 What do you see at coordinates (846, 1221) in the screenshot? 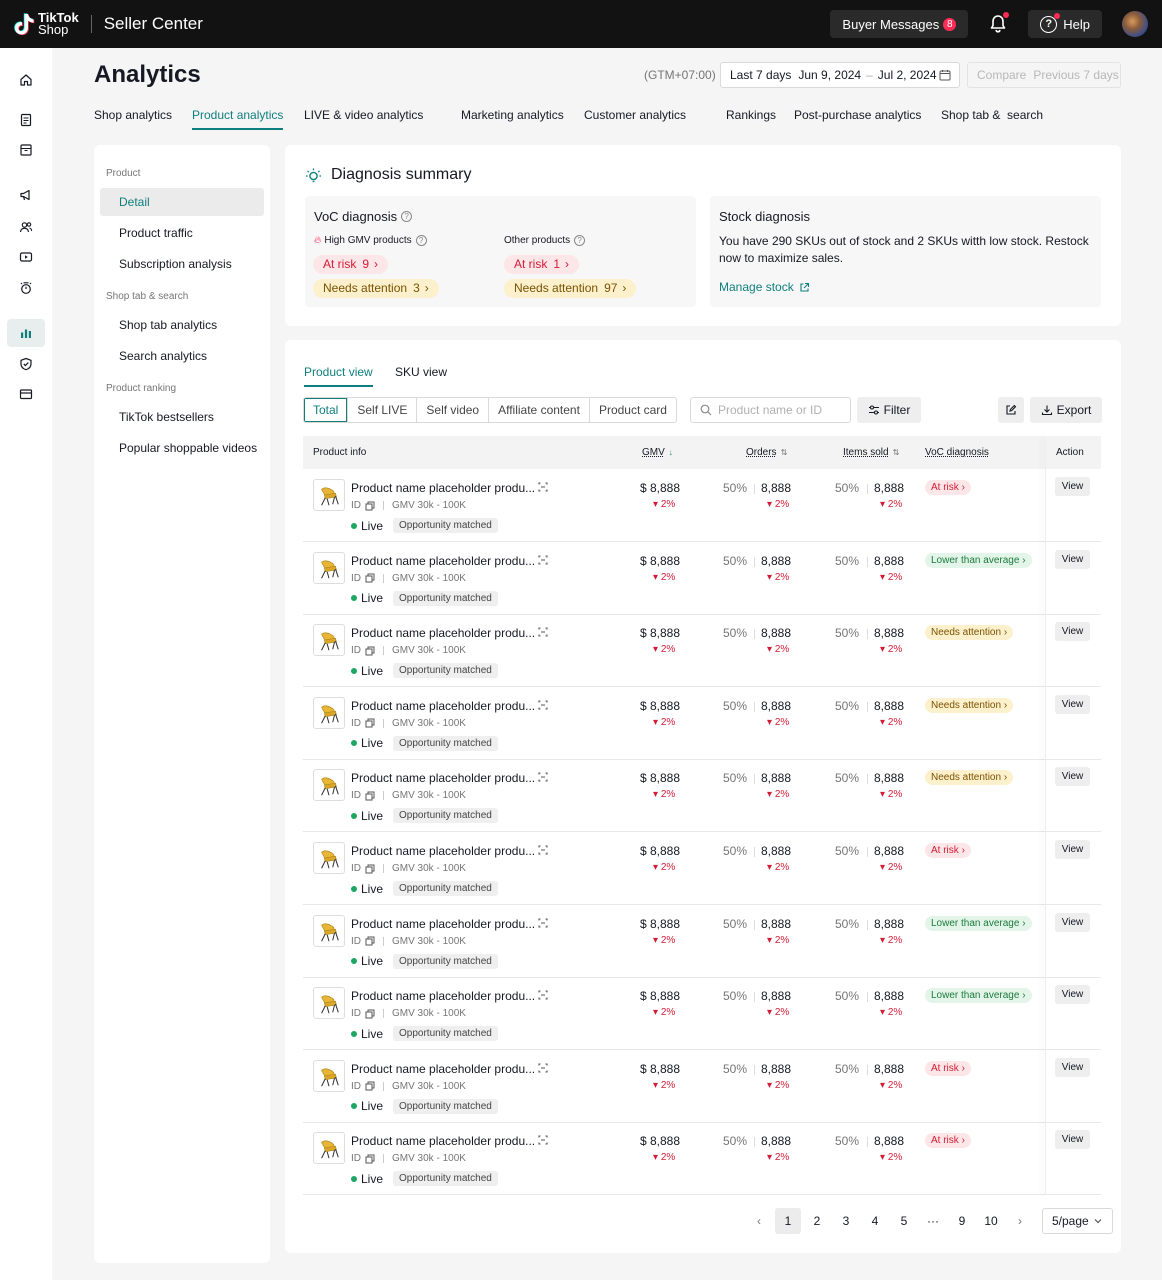
I see `page-3-button: 3` at bounding box center [846, 1221].